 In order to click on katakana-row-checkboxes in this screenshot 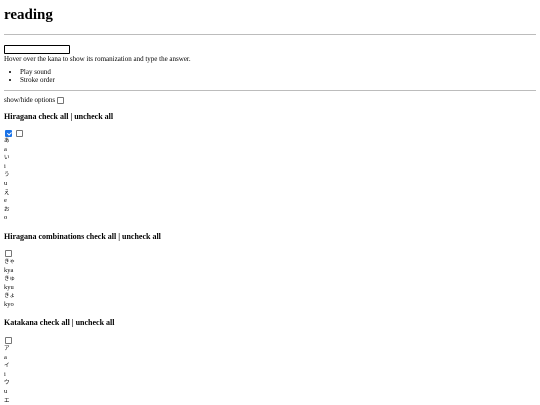, I will do `click(8, 340)`.